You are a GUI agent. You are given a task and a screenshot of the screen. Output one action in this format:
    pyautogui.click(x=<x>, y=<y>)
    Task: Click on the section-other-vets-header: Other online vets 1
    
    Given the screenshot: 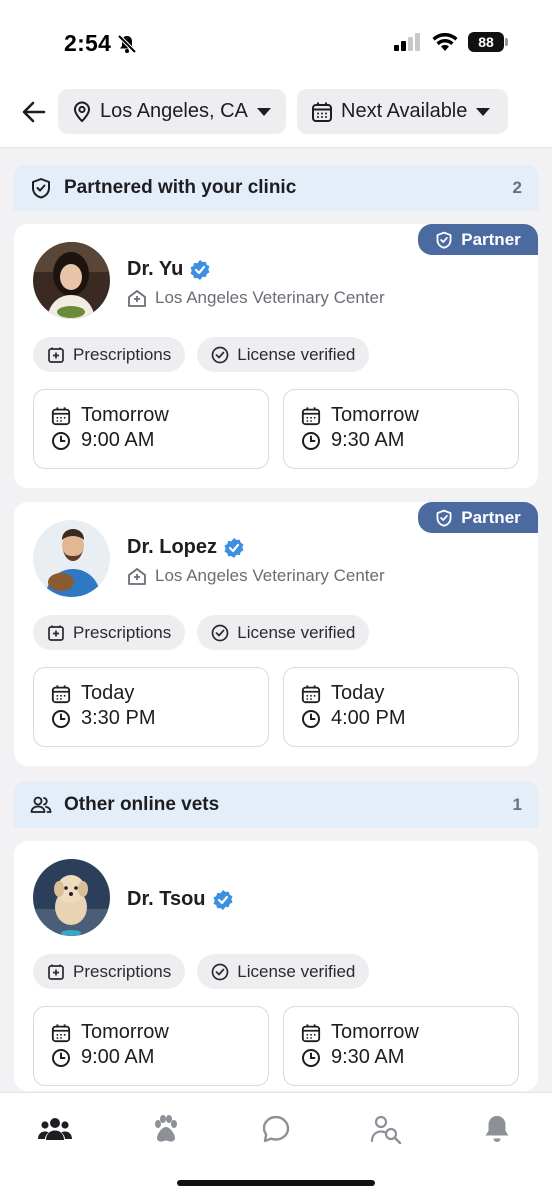 What is the action you would take?
    pyautogui.click(x=276, y=805)
    